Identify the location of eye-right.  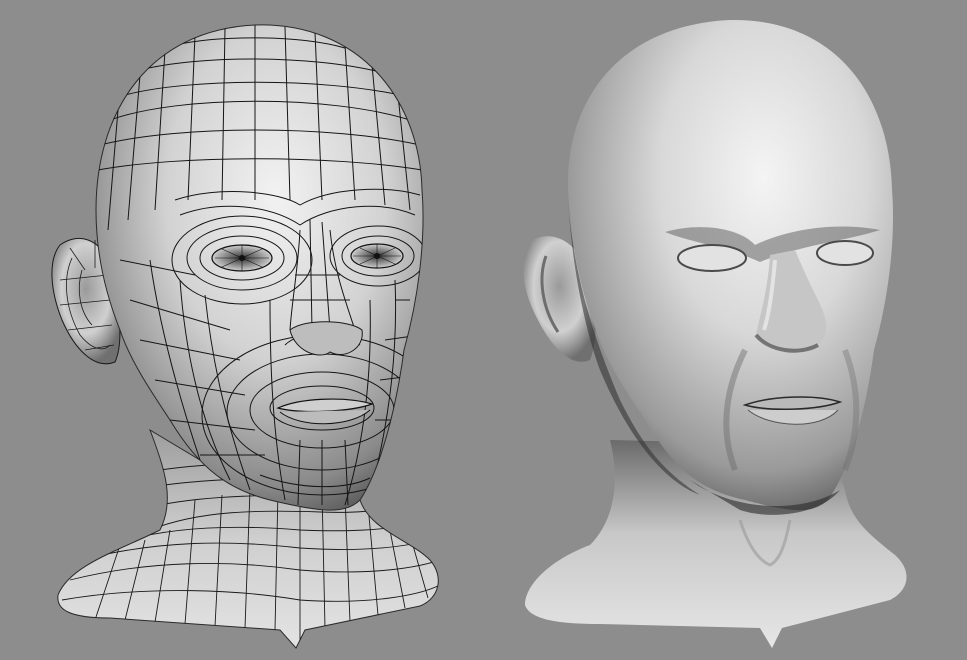
(377, 256).